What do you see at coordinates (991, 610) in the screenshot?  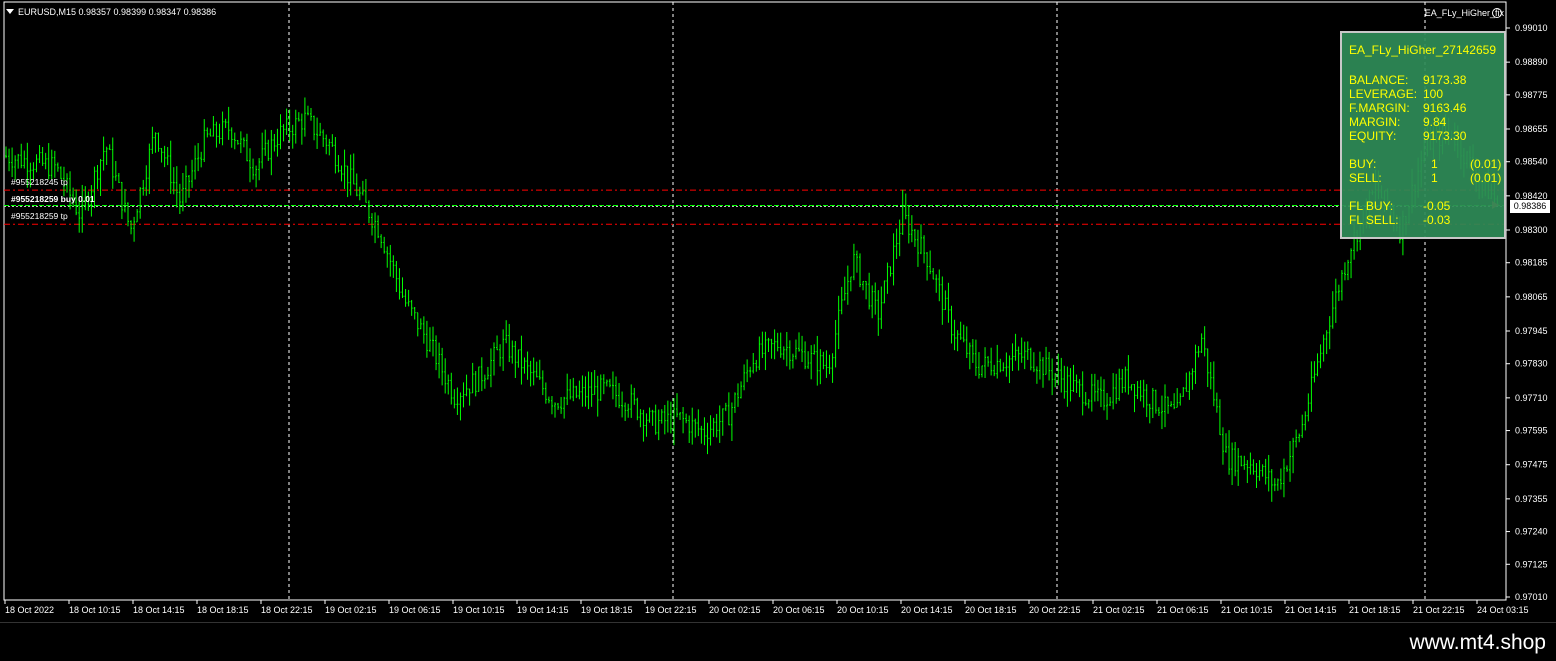 I see `x-tick-label-15: 20 Oct 18:15` at bounding box center [991, 610].